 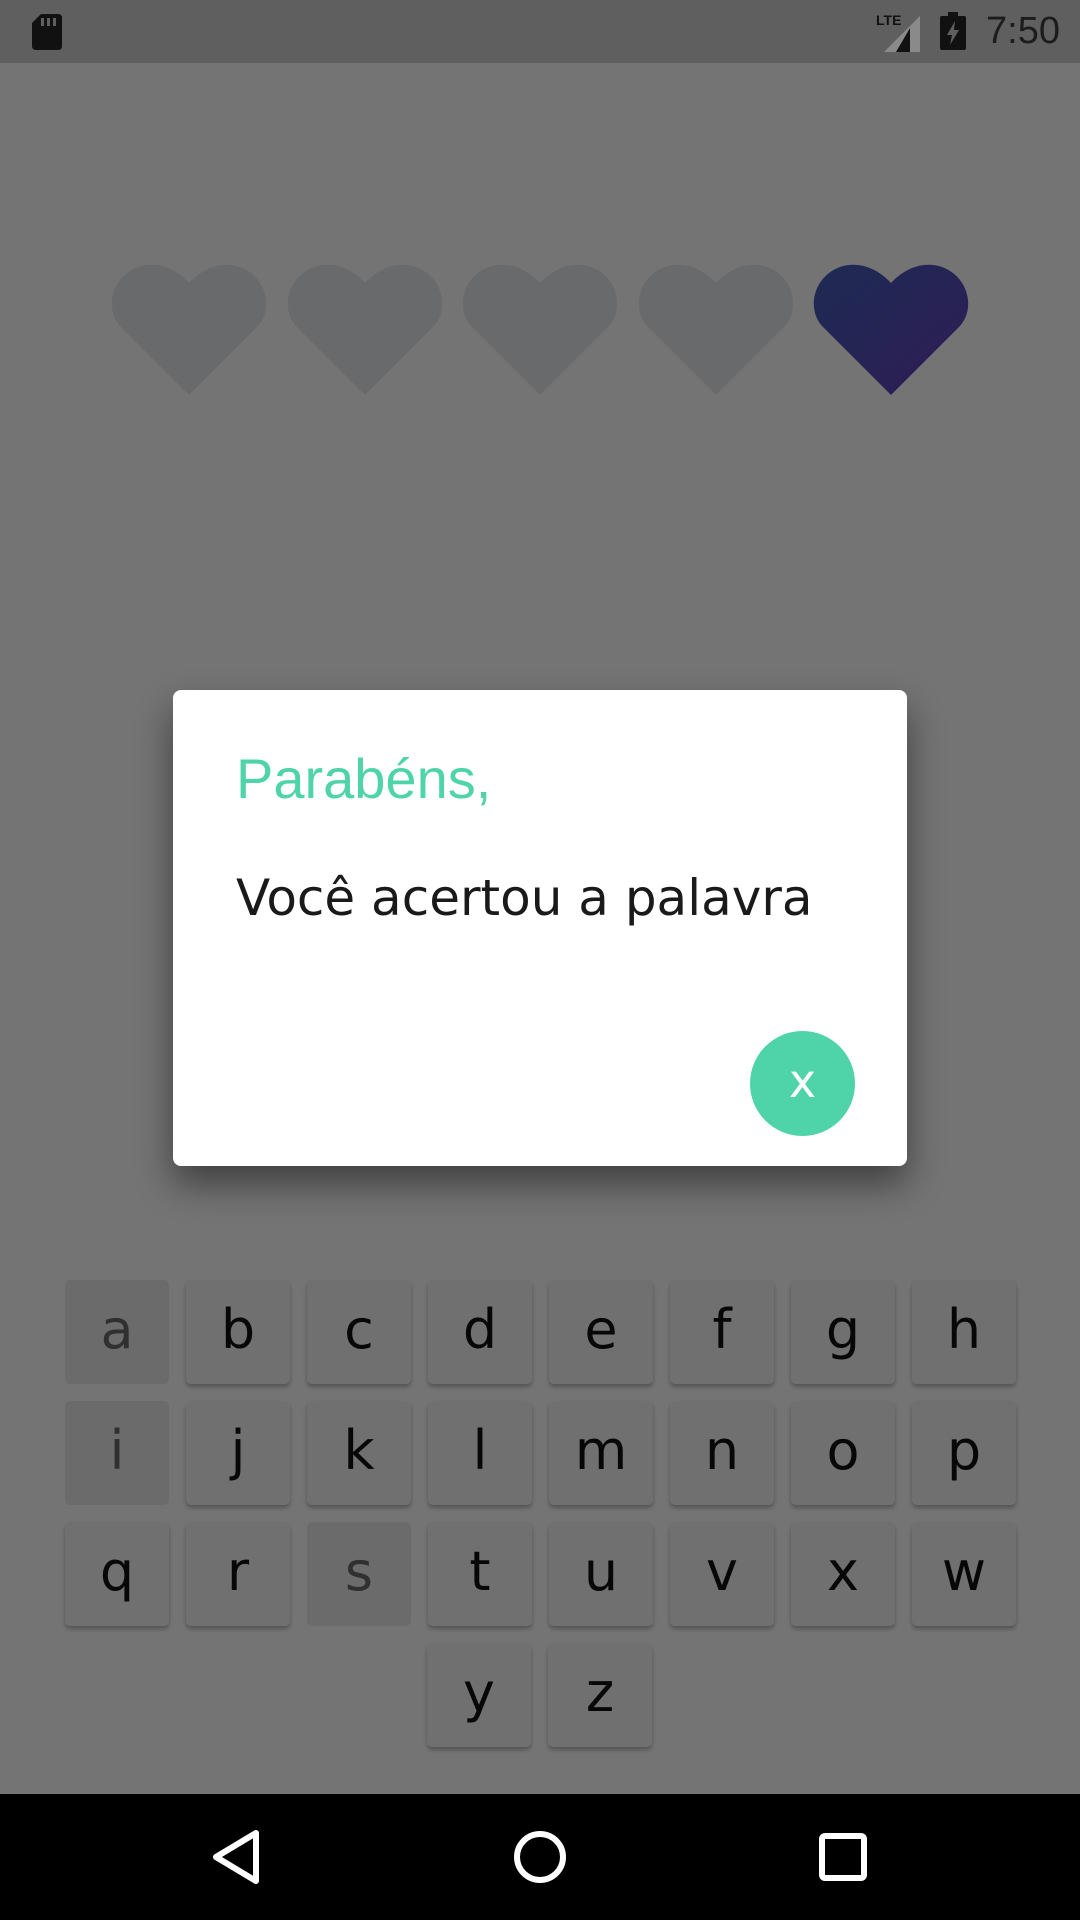 What do you see at coordinates (540, 31) in the screenshot?
I see `status-bar: LTE 7:50` at bounding box center [540, 31].